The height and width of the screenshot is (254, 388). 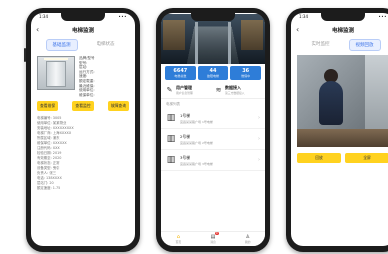 I want to click on tab-basic-monitor: 基础监测, so click(x=61, y=45).